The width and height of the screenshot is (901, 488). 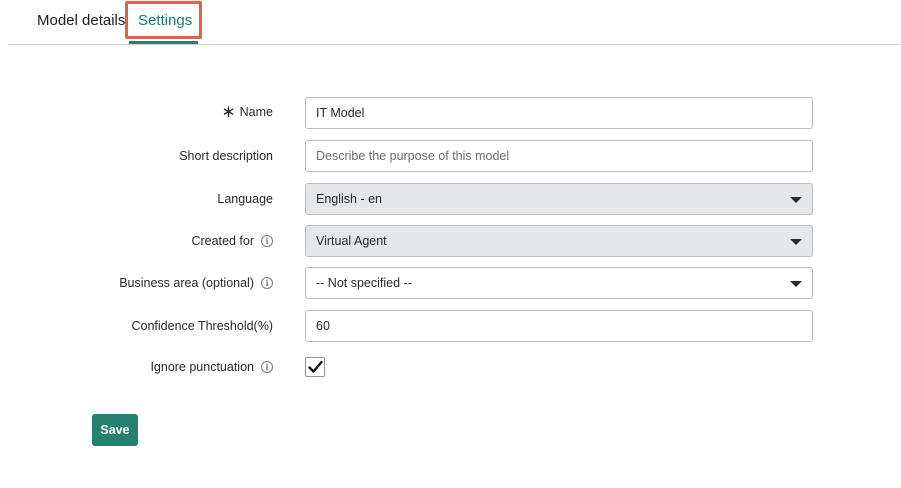 What do you see at coordinates (454, 44) in the screenshot?
I see `tab-divider` at bounding box center [454, 44].